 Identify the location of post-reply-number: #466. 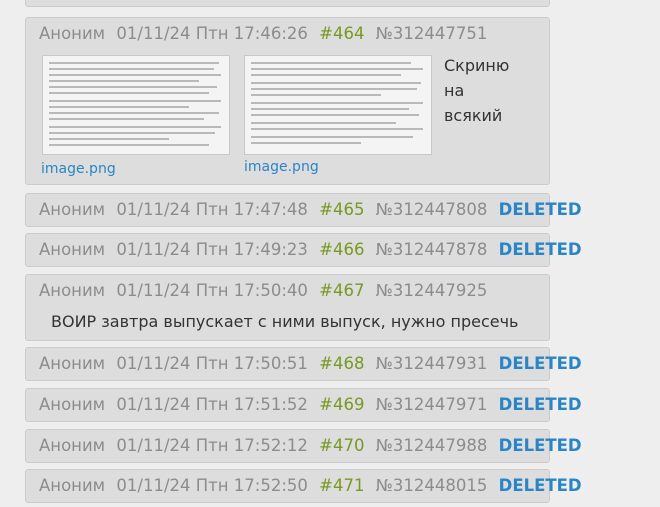
(341, 249).